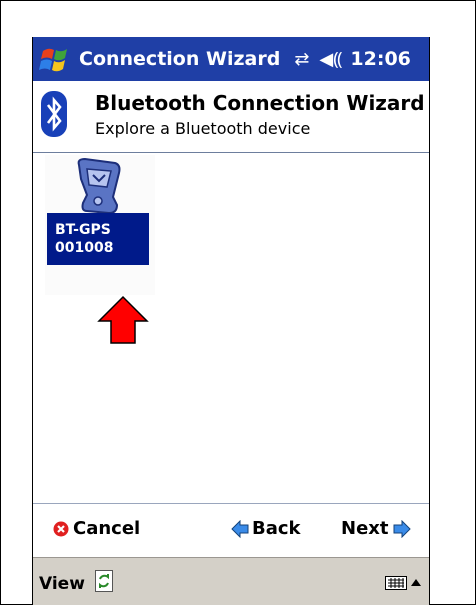 This screenshot has width=476, height=605. I want to click on connectivity-icon: ⇄, so click(301, 59).